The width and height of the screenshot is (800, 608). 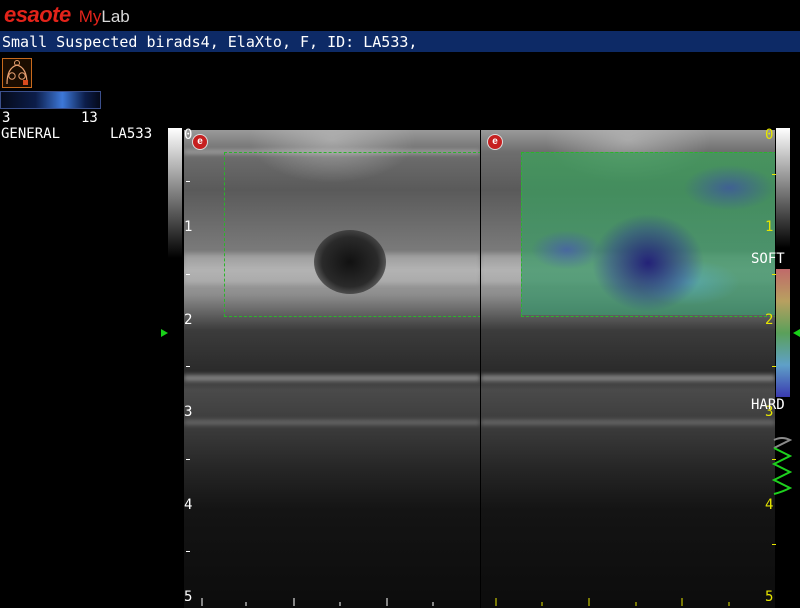 What do you see at coordinates (31, 134) in the screenshot?
I see `preset-label: GENERAL` at bounding box center [31, 134].